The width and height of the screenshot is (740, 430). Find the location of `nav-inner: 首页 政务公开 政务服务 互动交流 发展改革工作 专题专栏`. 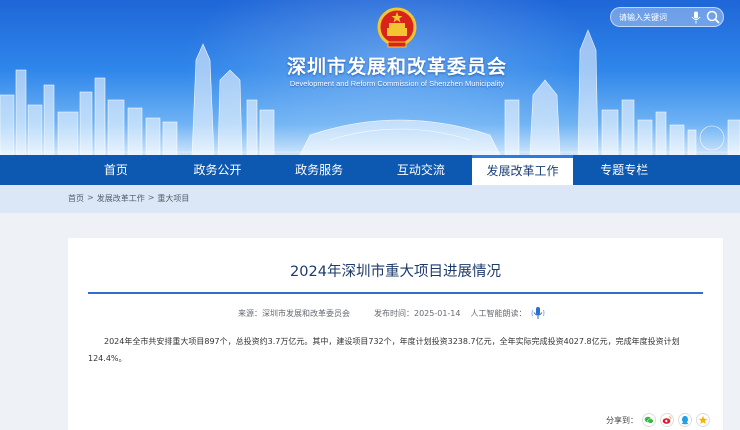

nav-inner: 首页 政务公开 政务服务 互动交流 发展改革工作 专题专栏 is located at coordinates (370, 170).